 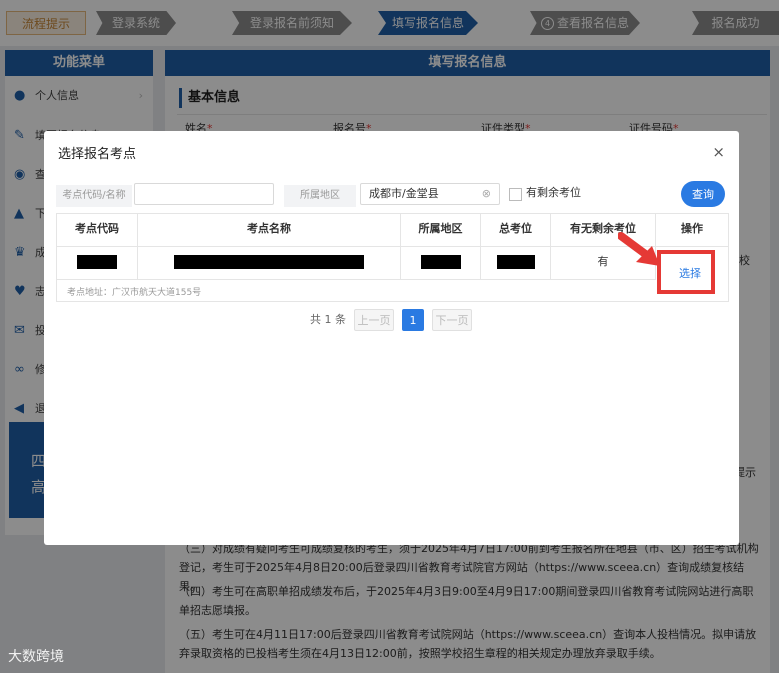 I want to click on region-value: 成都市/金堂县, so click(x=404, y=193).